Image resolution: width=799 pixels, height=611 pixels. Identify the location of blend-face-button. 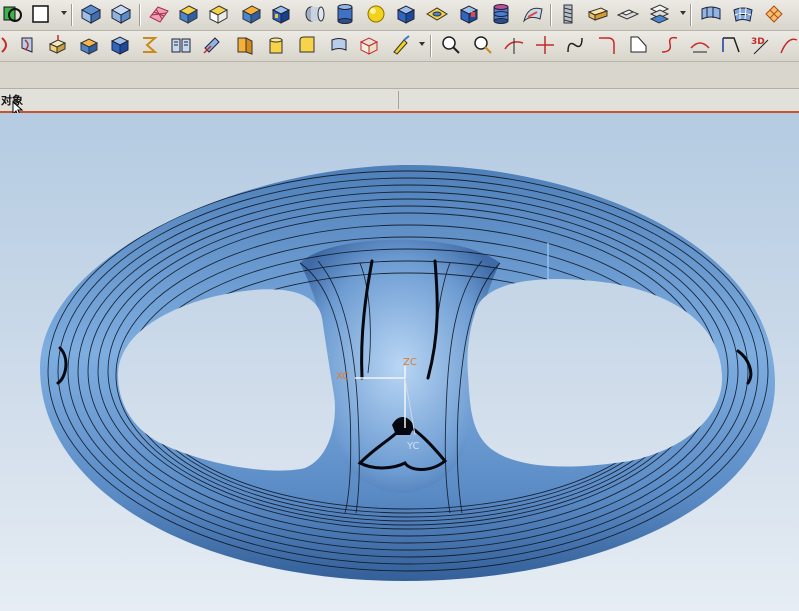
(307, 45).